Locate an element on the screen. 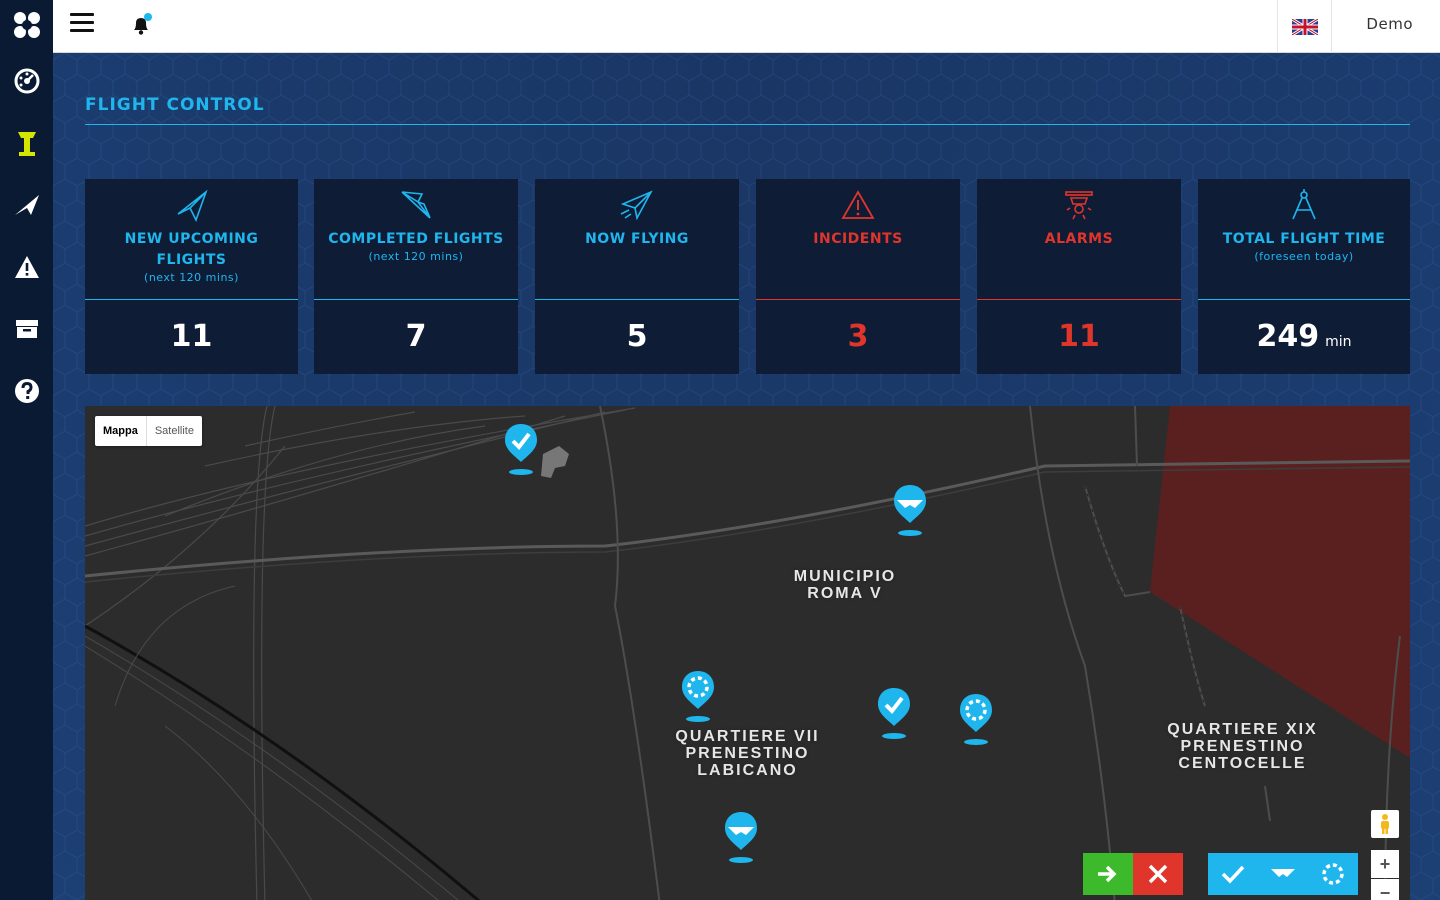  app-logo is located at coordinates (26, 25).